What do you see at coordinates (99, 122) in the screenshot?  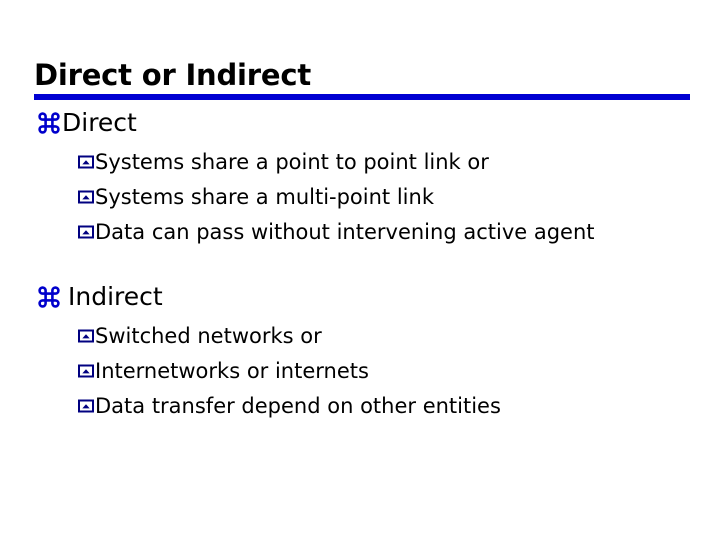 I see `section-heading-label: Direct` at bounding box center [99, 122].